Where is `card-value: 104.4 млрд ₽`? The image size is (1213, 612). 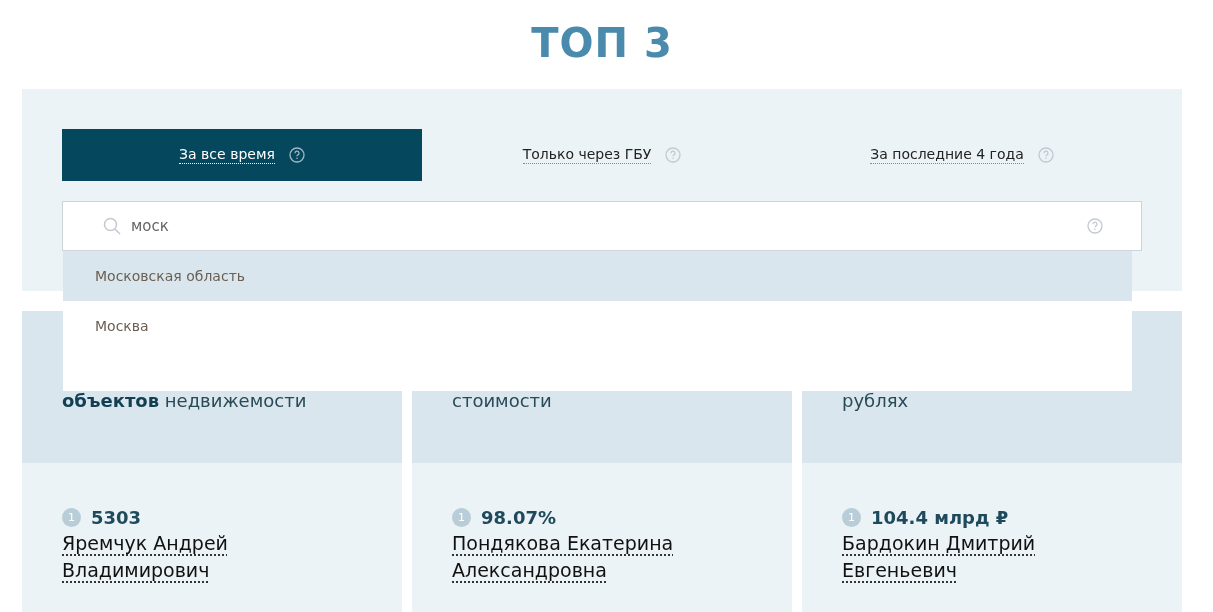 card-value: 104.4 млрд ₽ is located at coordinates (940, 517).